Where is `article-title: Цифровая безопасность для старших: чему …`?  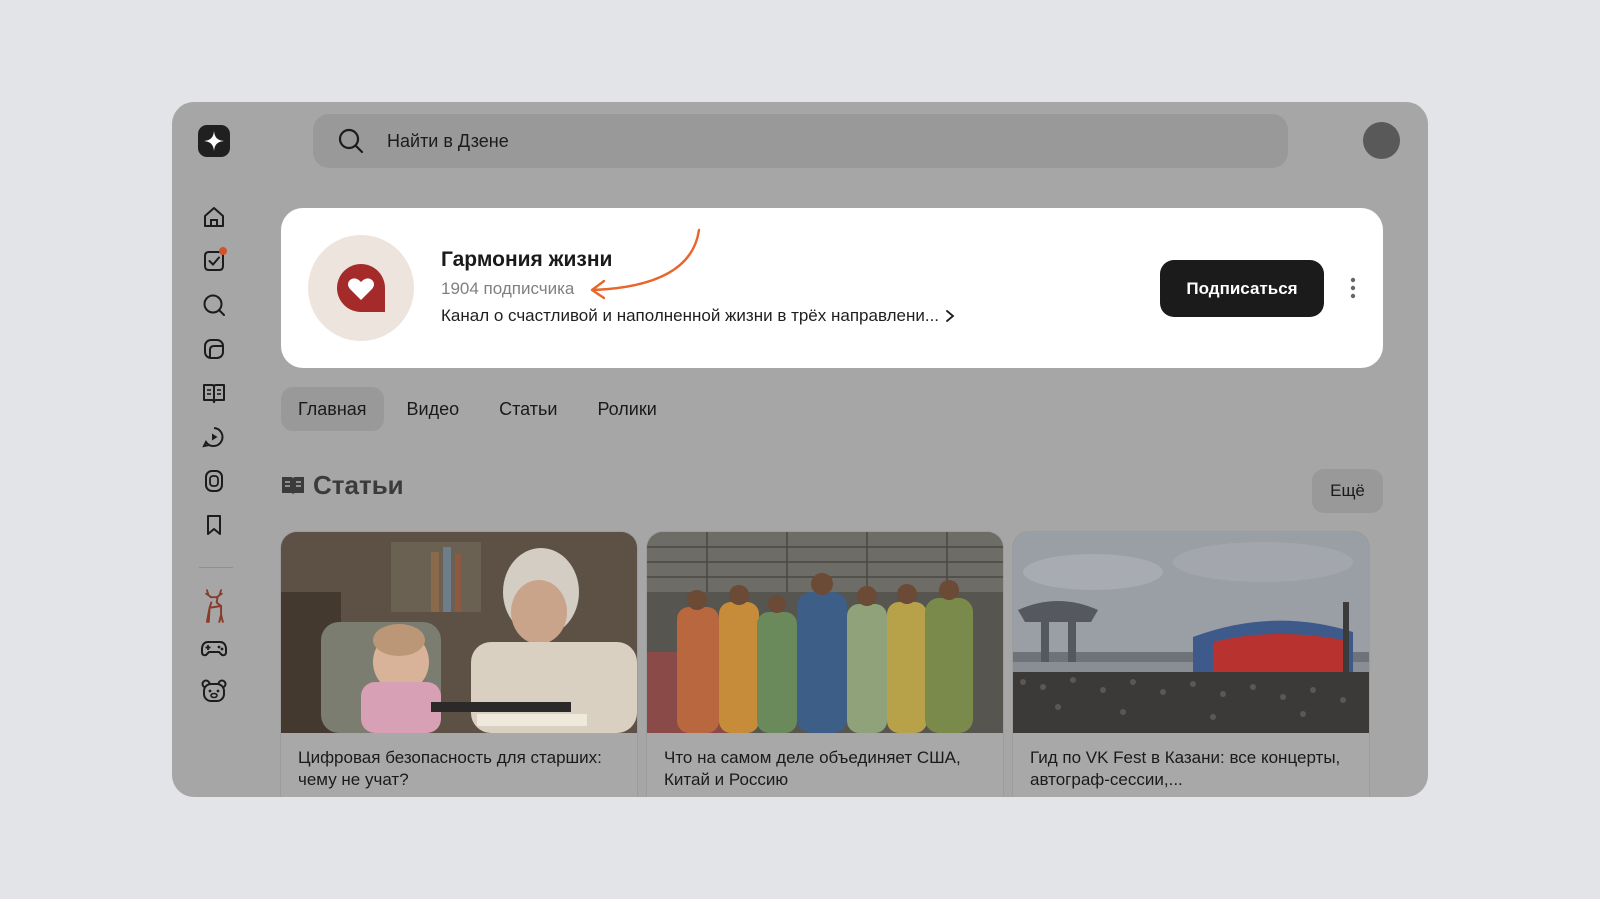 article-title: Цифровая безопасность для старших: чему … is located at coordinates (450, 768).